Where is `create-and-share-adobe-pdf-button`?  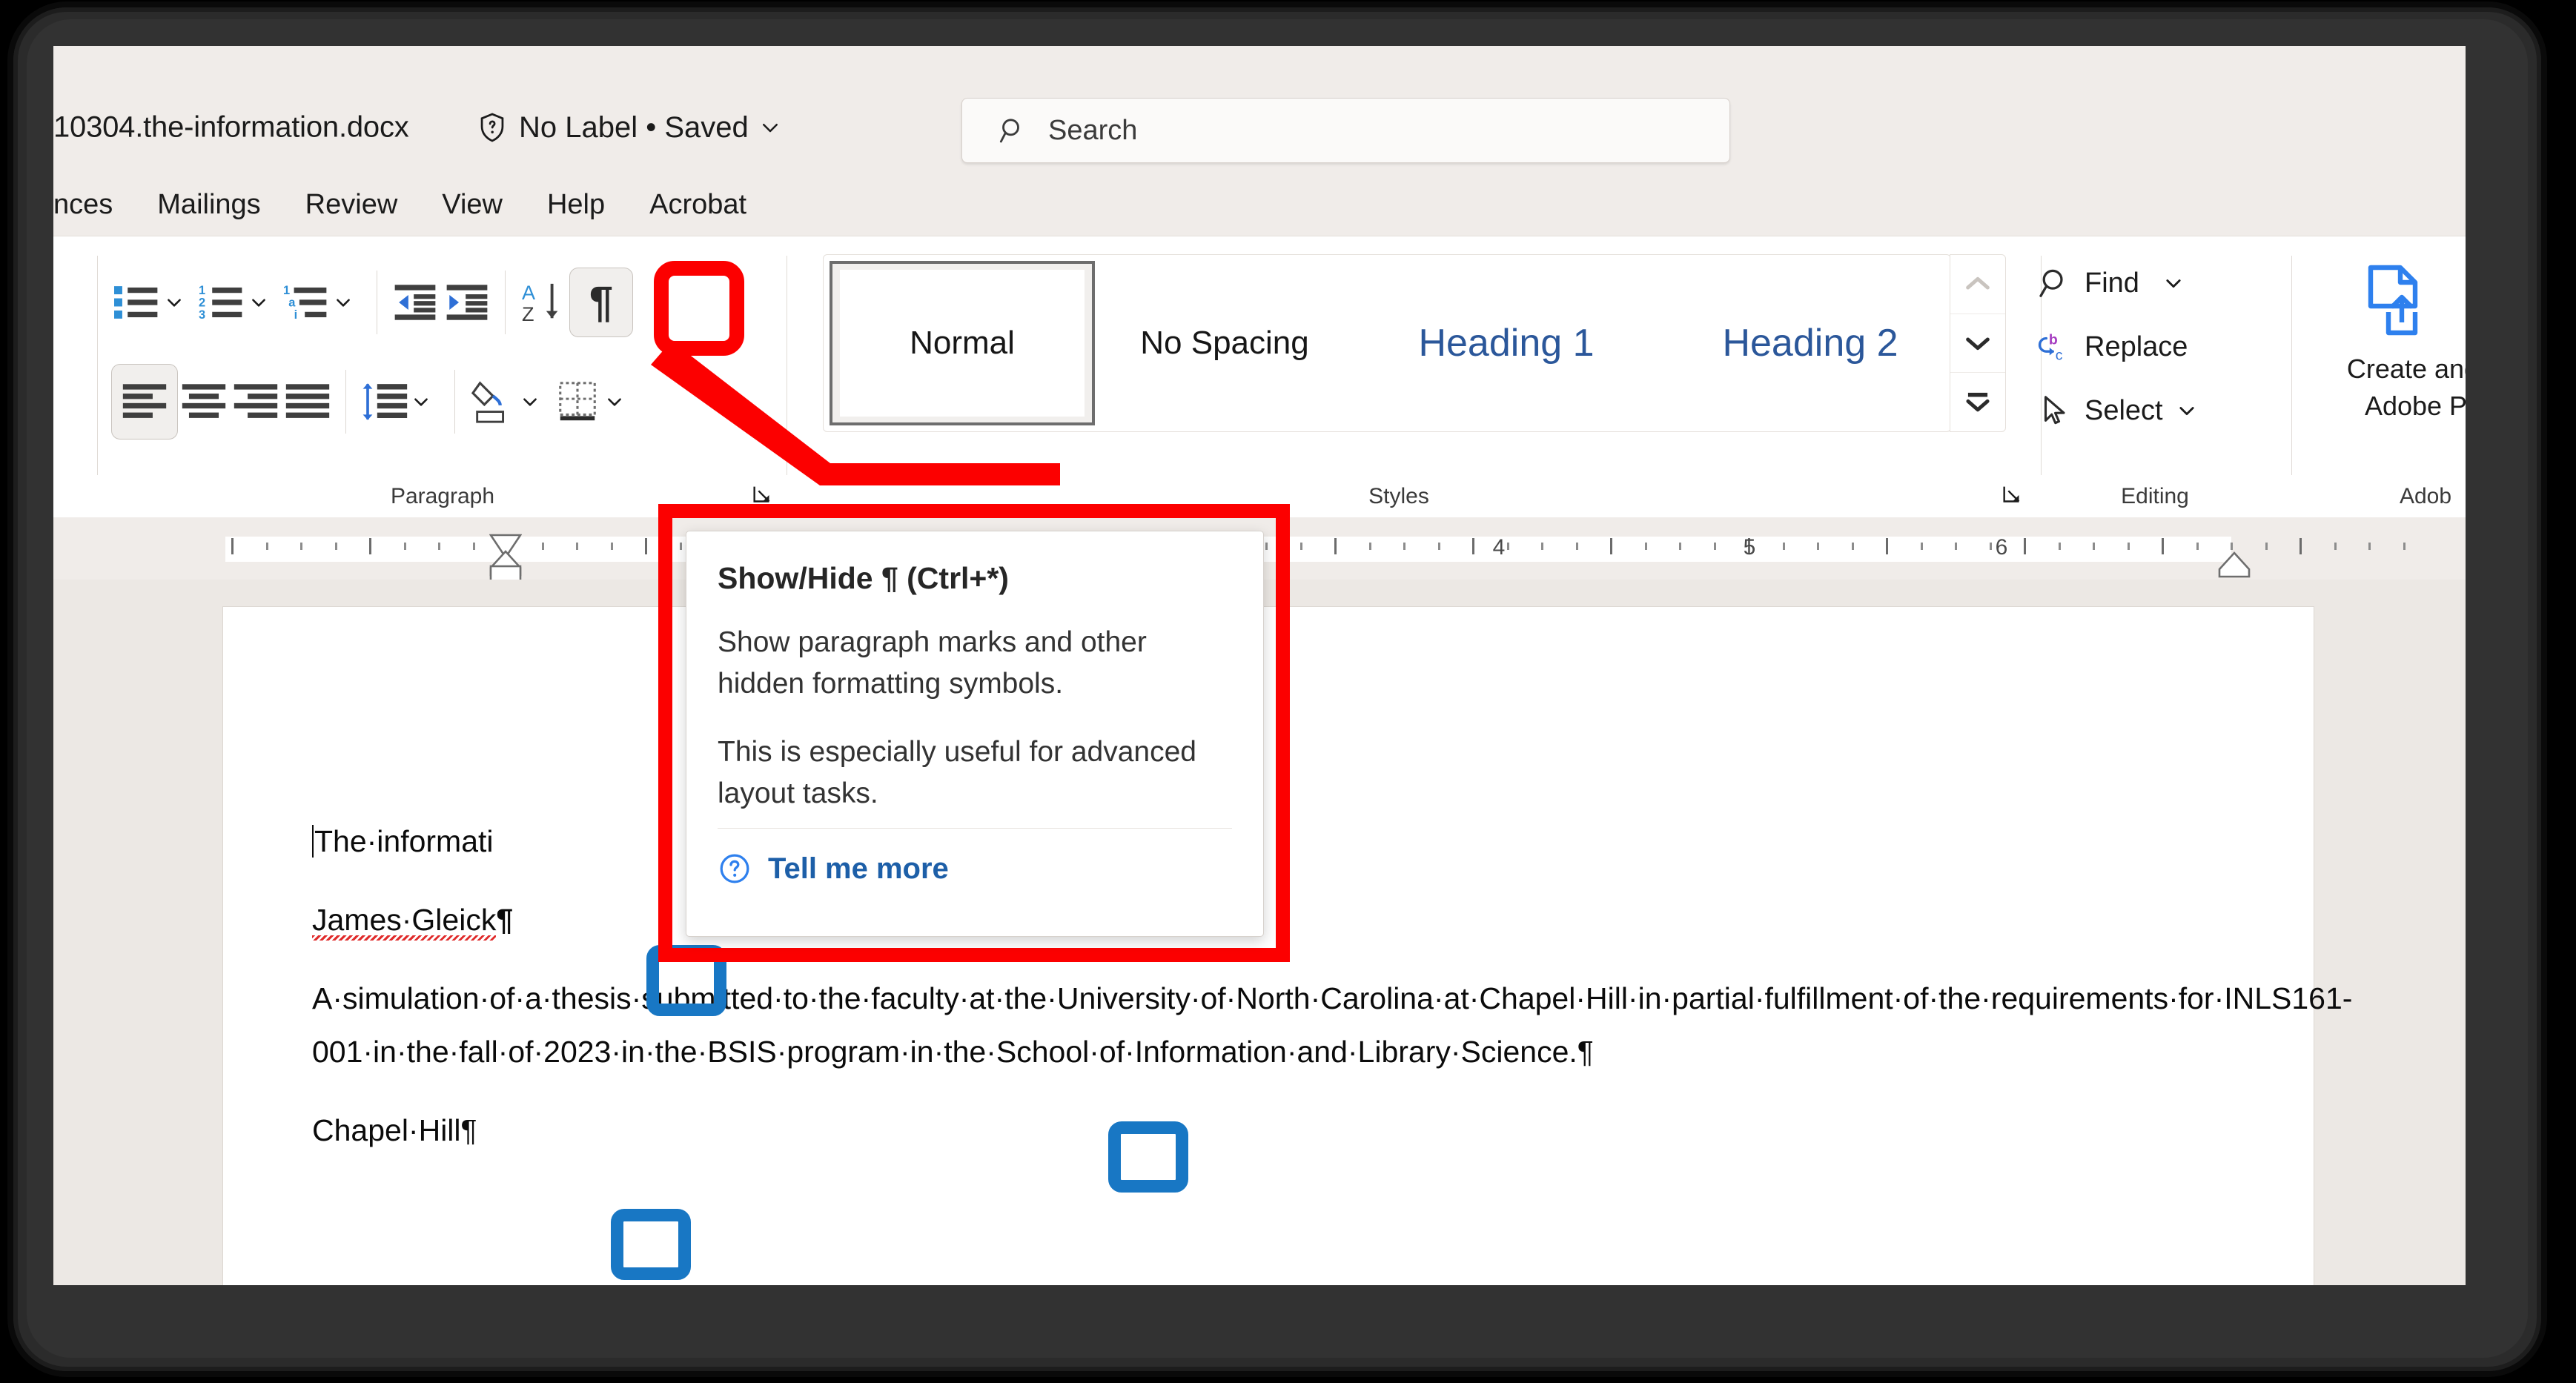
create-and-share-adobe-pdf-button is located at coordinates (2398, 301).